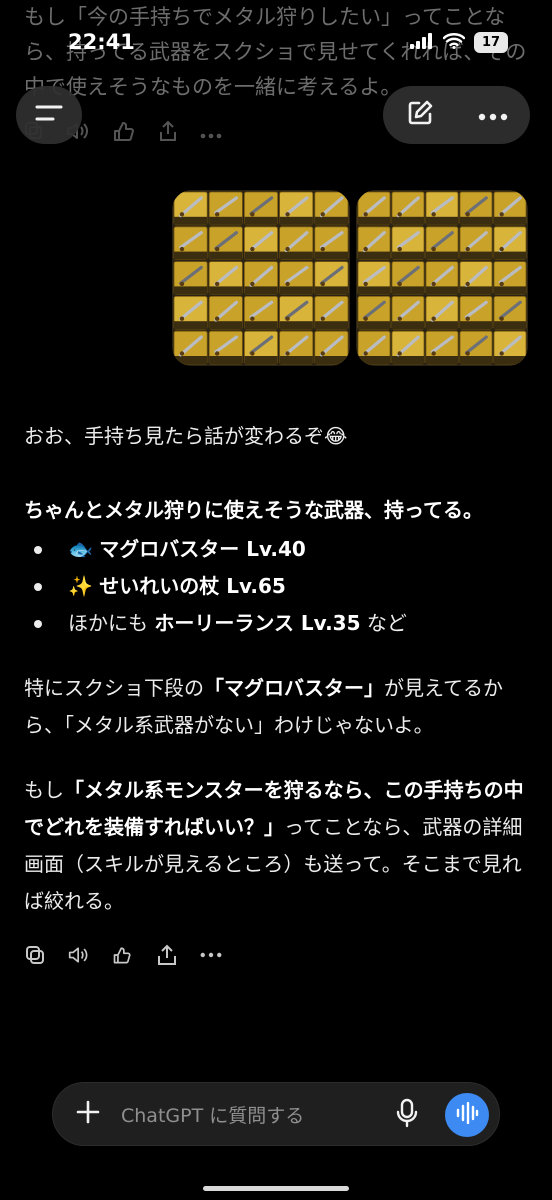 Image resolution: width=552 pixels, height=1200 pixels. I want to click on composer, so click(276, 1114).